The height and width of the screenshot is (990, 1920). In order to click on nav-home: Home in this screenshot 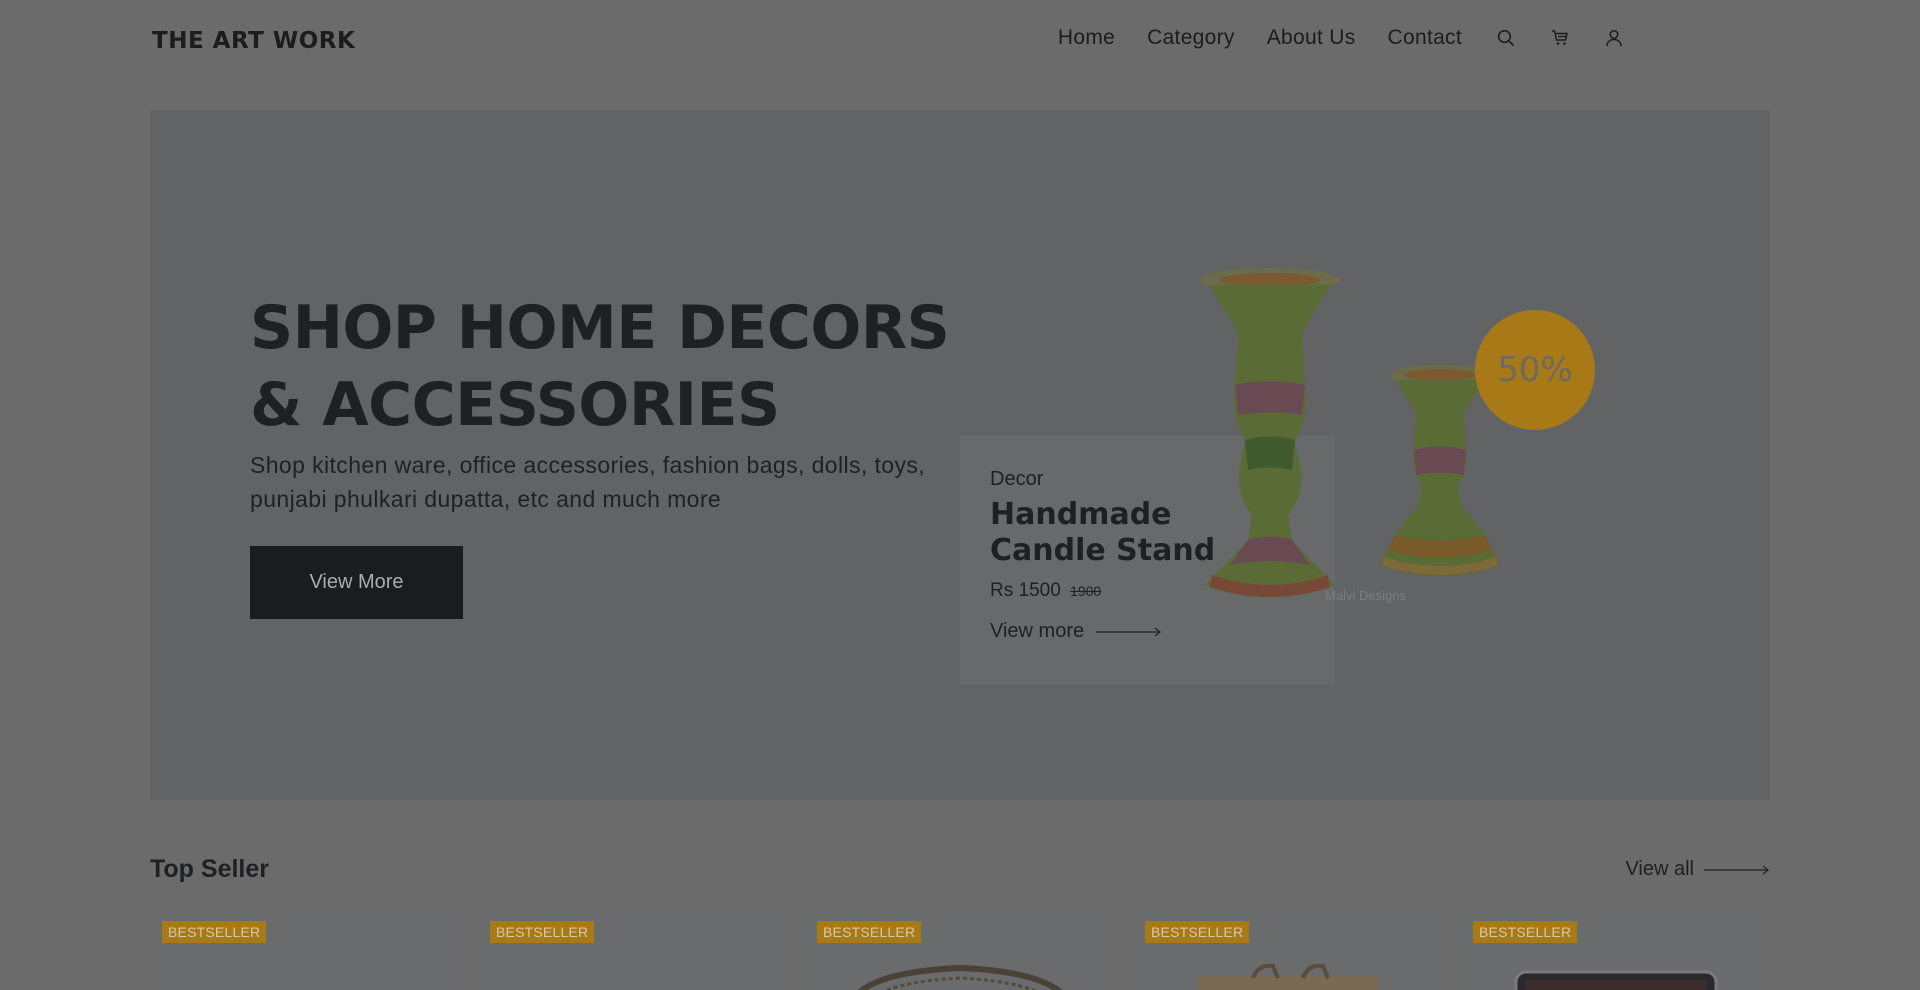, I will do `click(1086, 38)`.